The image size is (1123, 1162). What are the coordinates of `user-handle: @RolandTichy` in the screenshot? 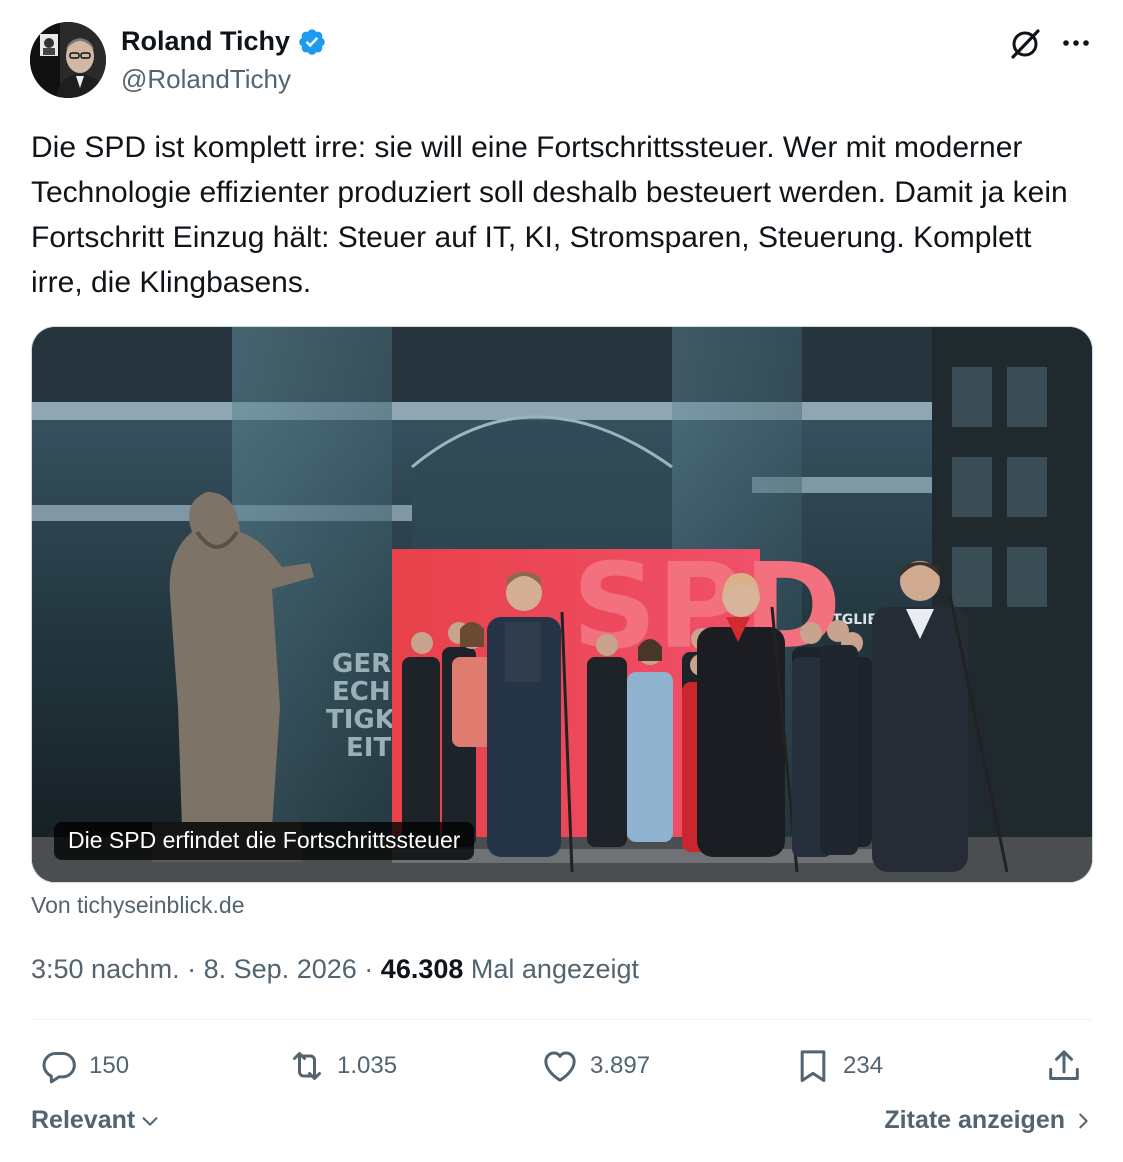 It's located at (206, 79).